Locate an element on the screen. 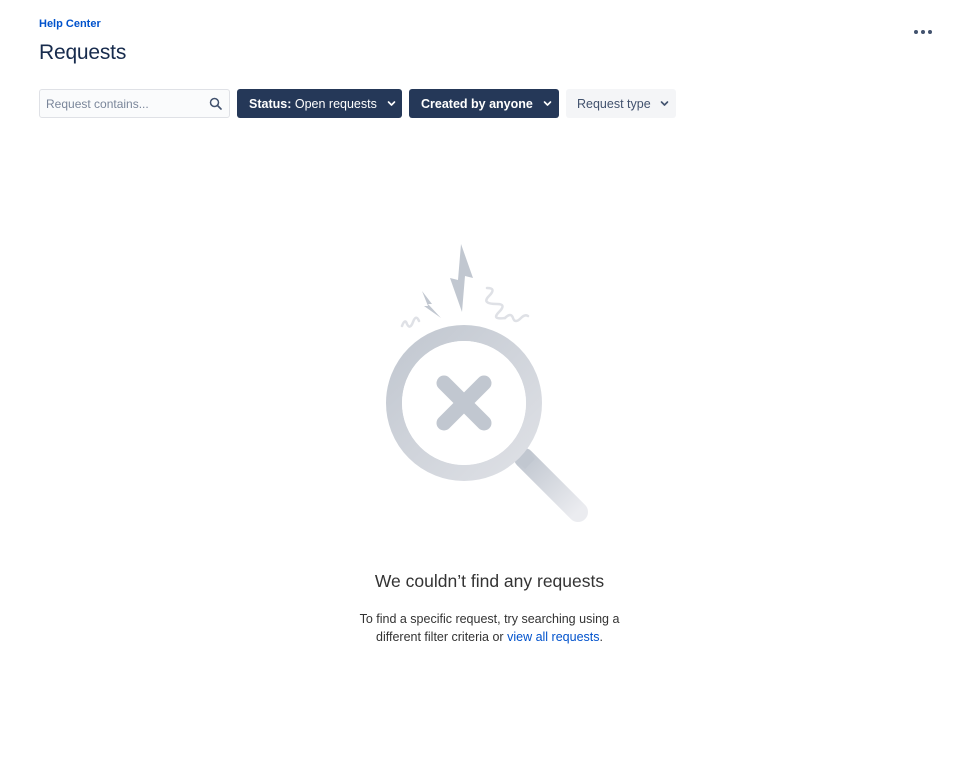  more-horizontal-icon is located at coordinates (923, 32).